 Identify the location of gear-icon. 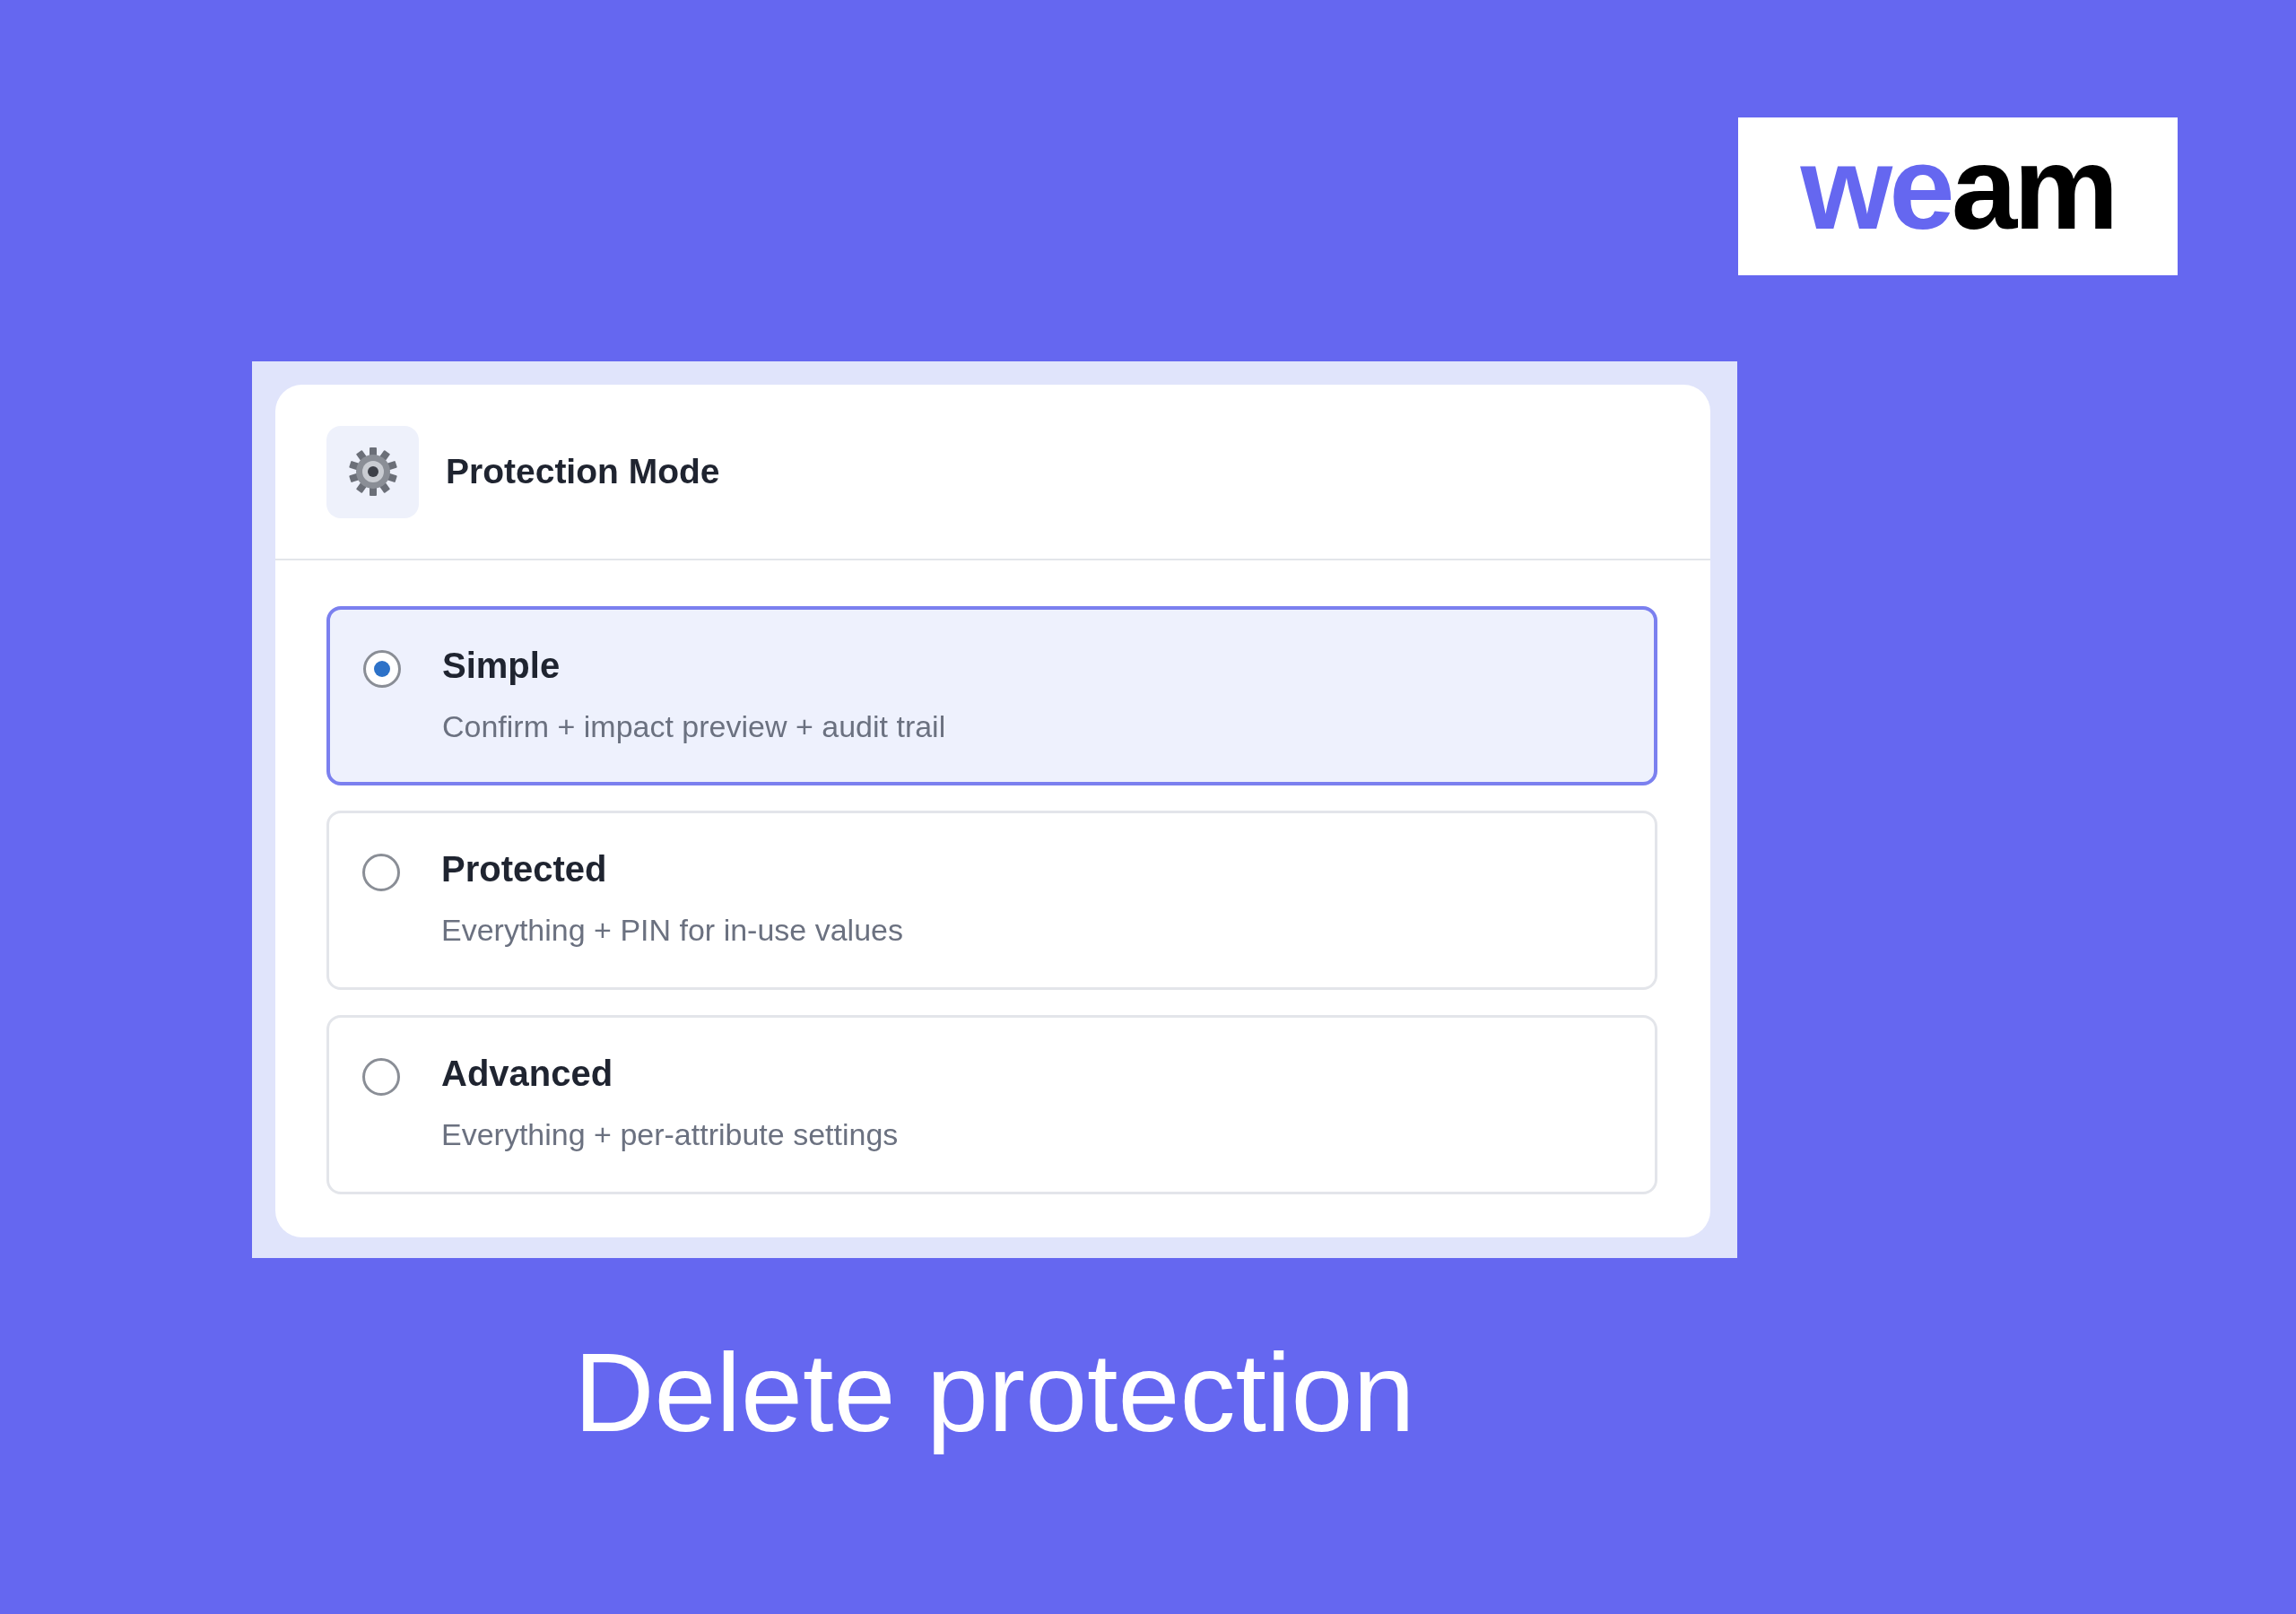
(372, 471).